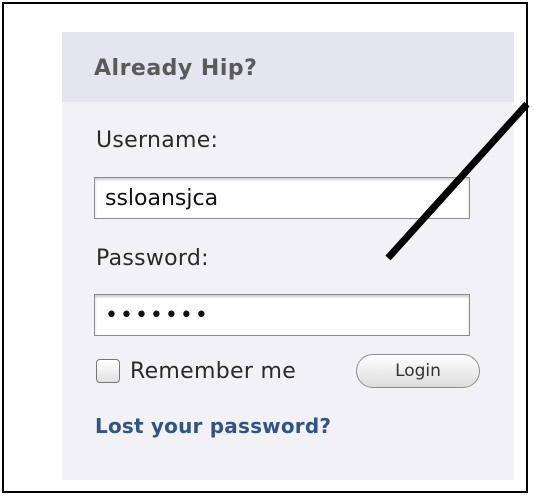 This screenshot has height=499, width=534. I want to click on remember-me: Remember me, so click(196, 371).